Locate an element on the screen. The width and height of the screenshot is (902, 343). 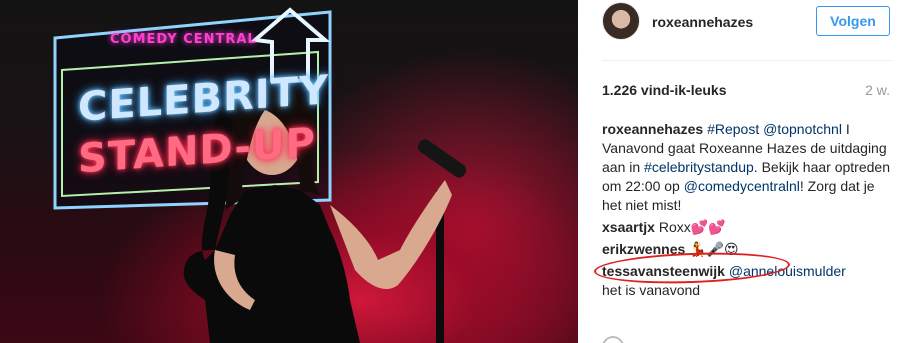
microphone is located at coordinates (442, 158).